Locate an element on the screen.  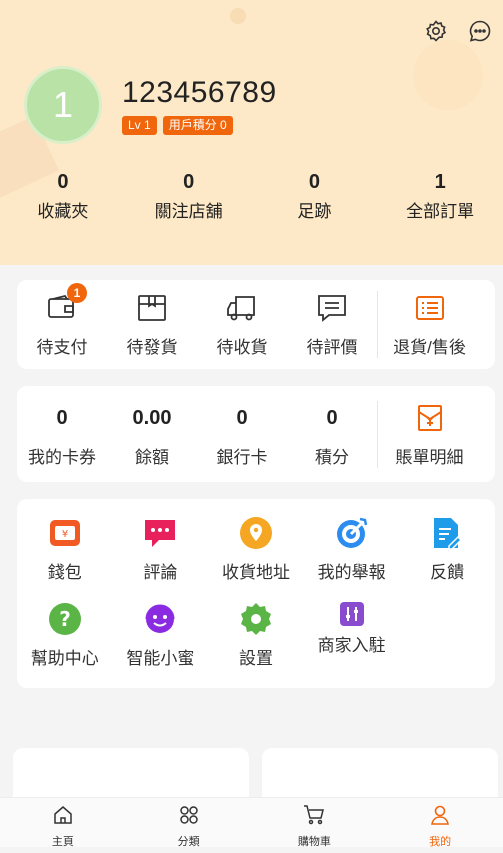
wallet-icon: ¥ is located at coordinates (65, 533).